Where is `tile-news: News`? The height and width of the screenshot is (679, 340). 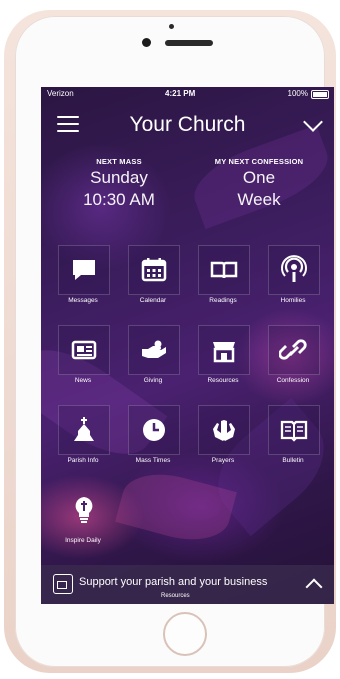 tile-news: News is located at coordinates (83, 360).